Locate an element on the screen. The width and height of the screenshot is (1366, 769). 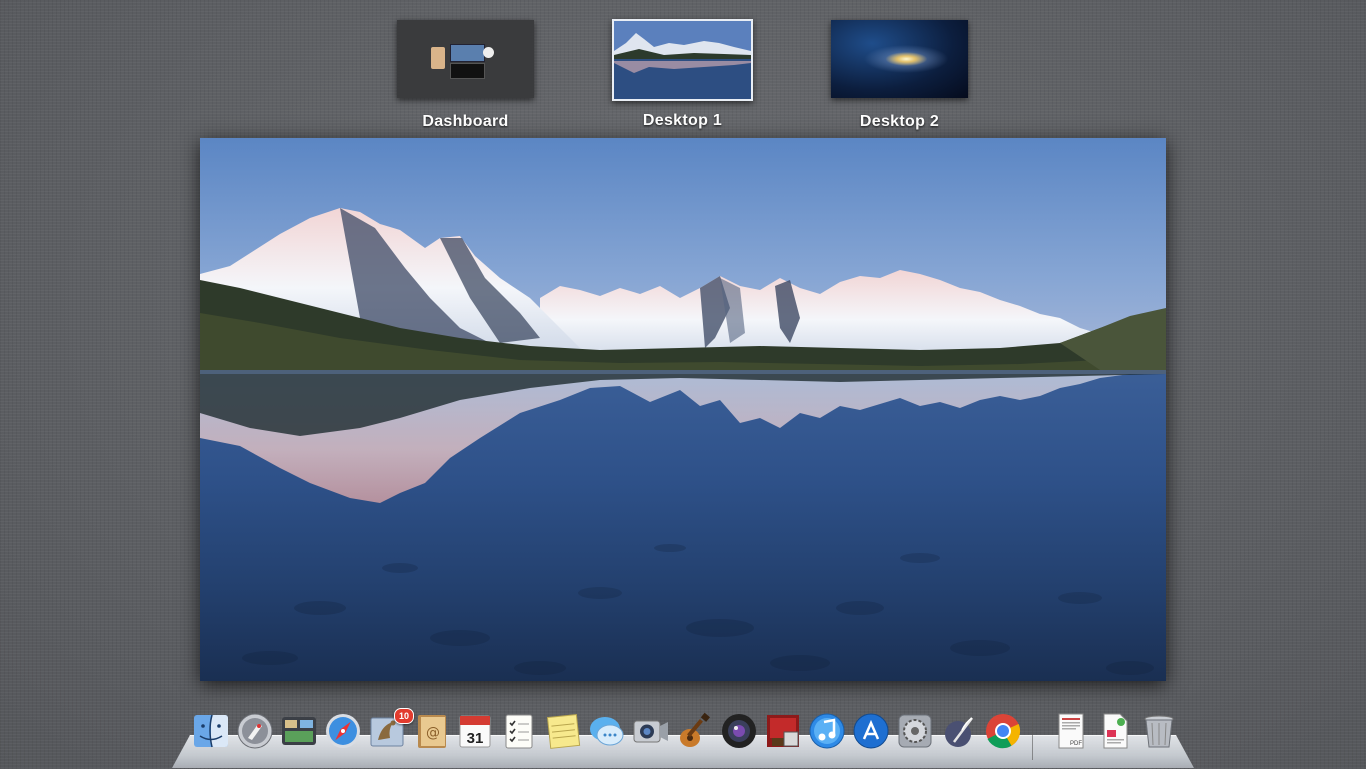
dock-item-facetime is located at coordinates (652, 733).